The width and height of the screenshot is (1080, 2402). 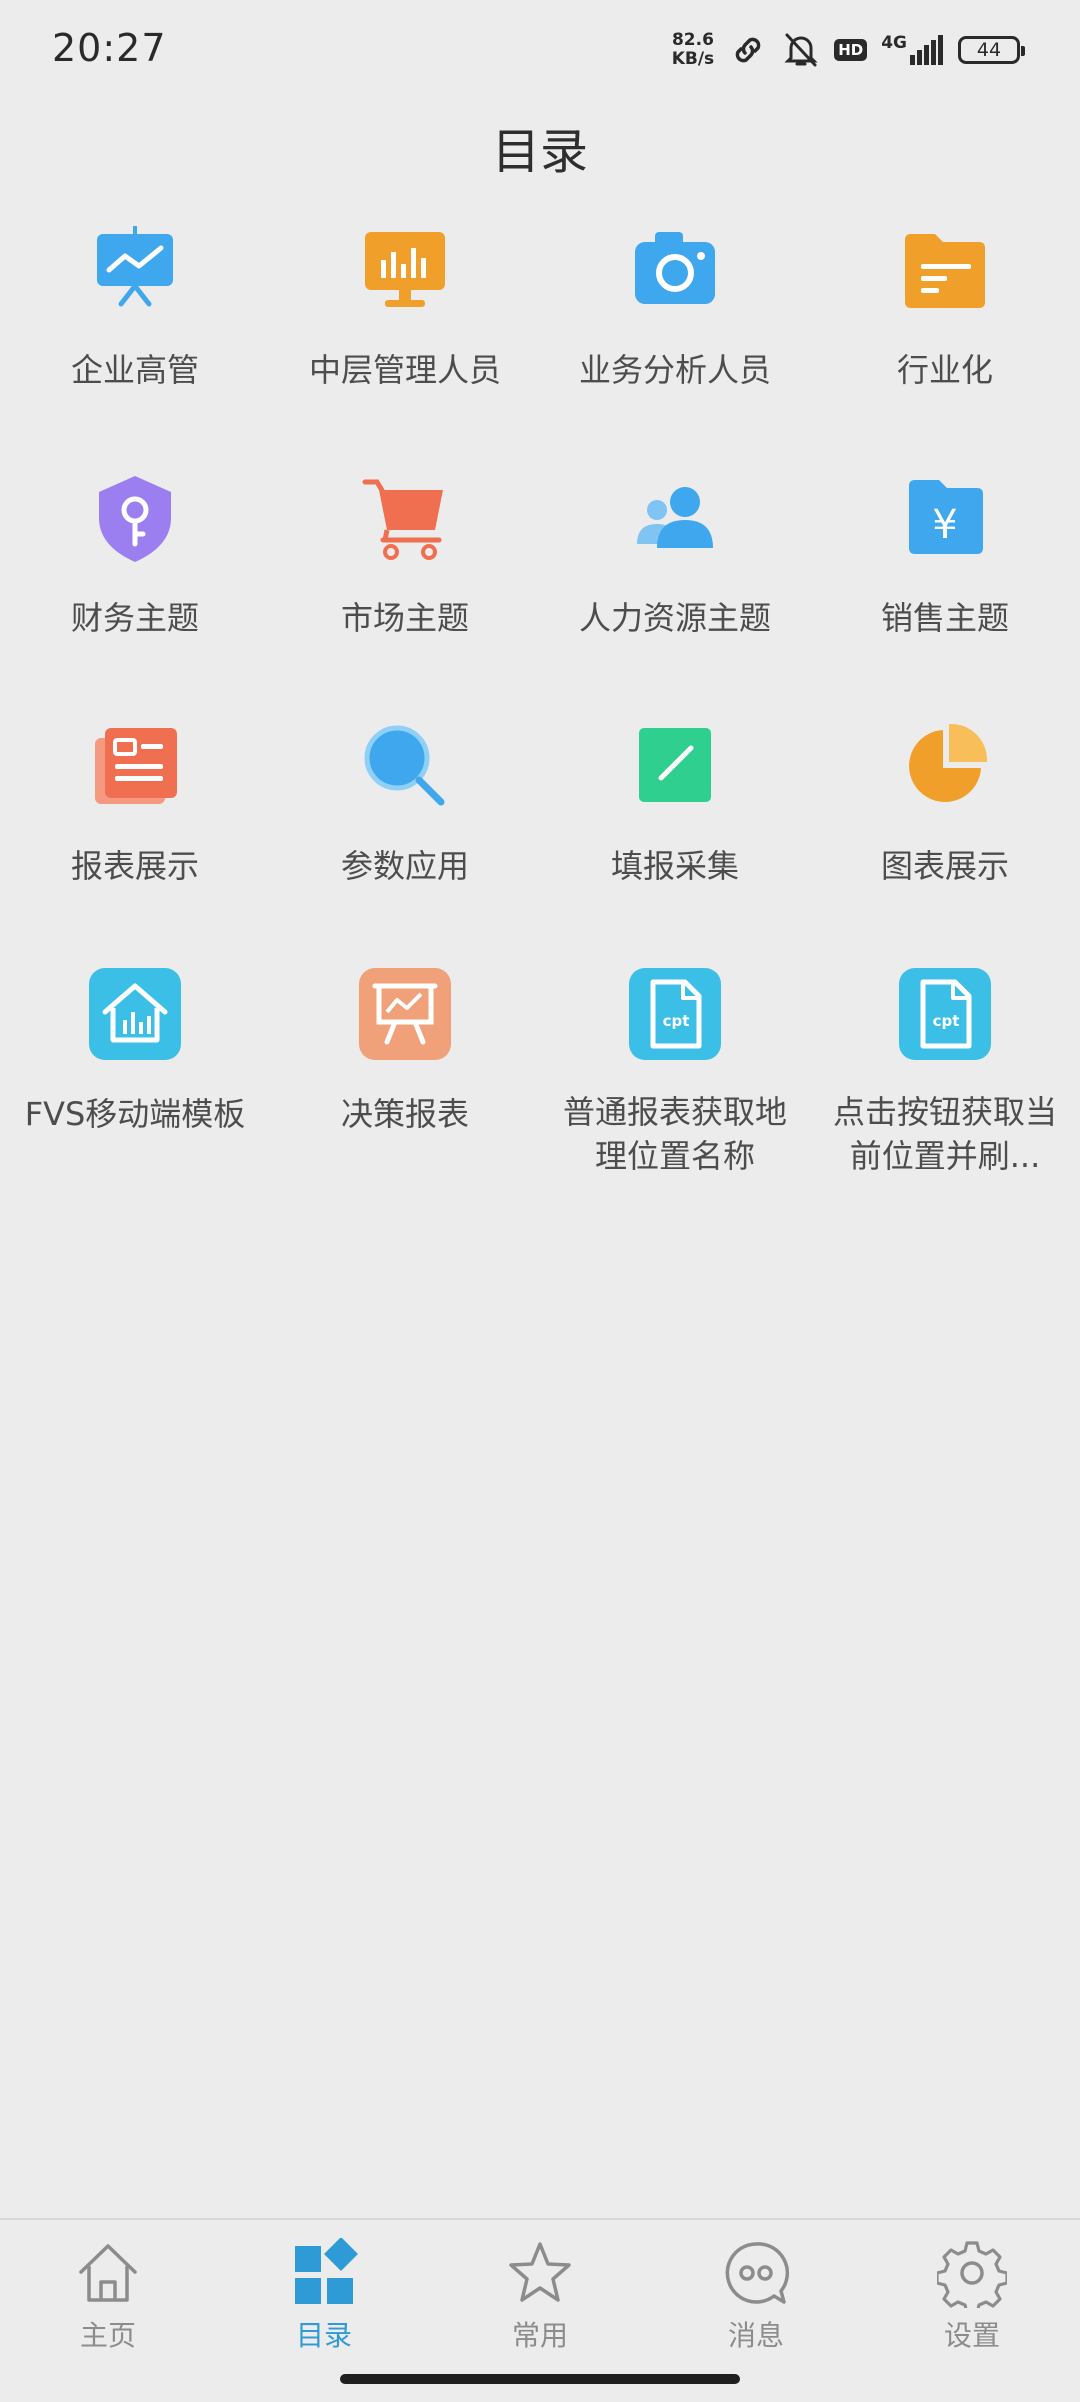 I want to click on nav-item-home: 主页, so click(x=108, y=2298).